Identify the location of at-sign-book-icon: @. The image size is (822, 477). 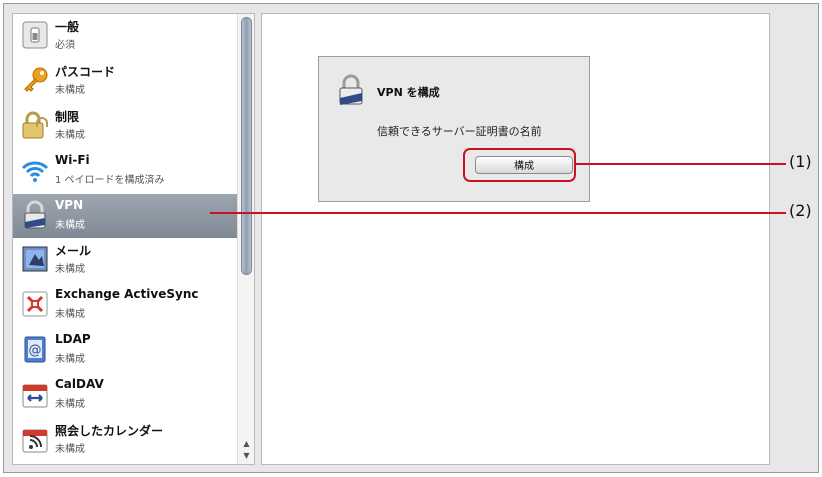
(35, 349).